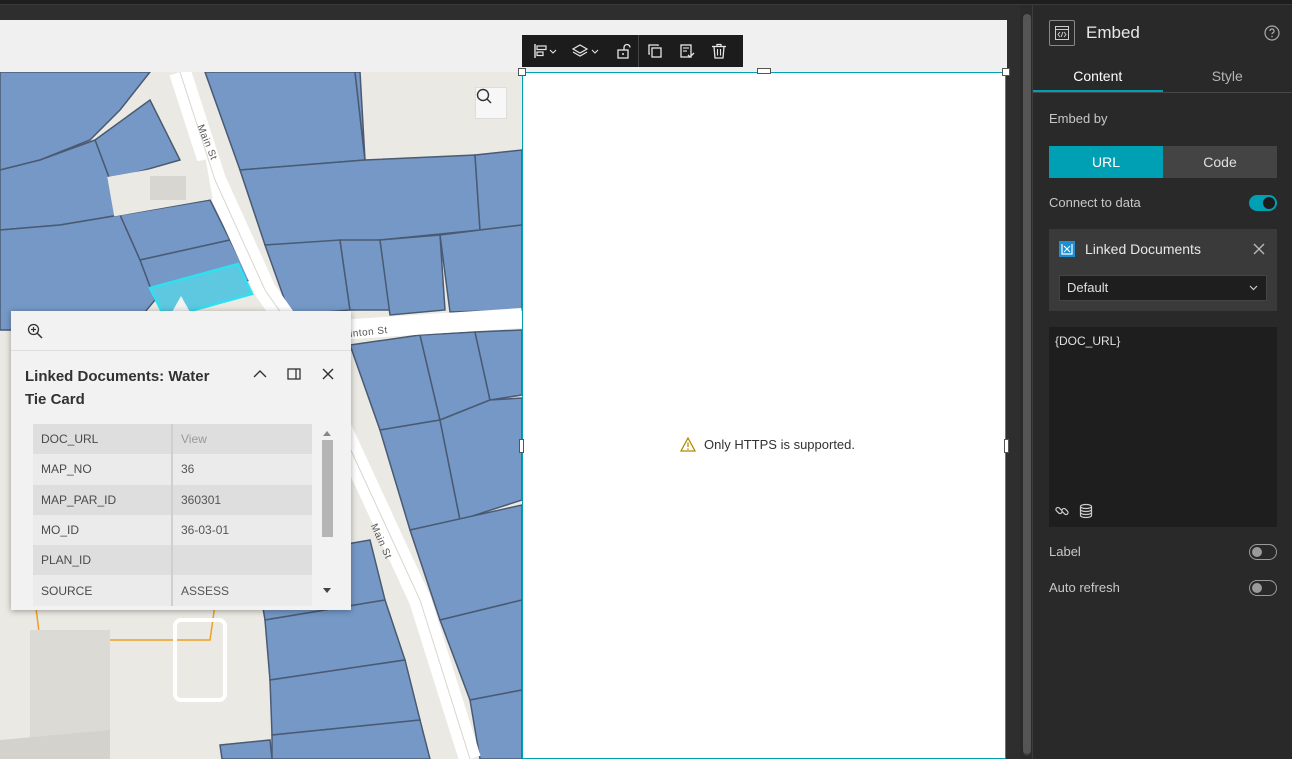 The image size is (1292, 759). What do you see at coordinates (242, 530) in the screenshot?
I see `field-value: 36-03-01` at bounding box center [242, 530].